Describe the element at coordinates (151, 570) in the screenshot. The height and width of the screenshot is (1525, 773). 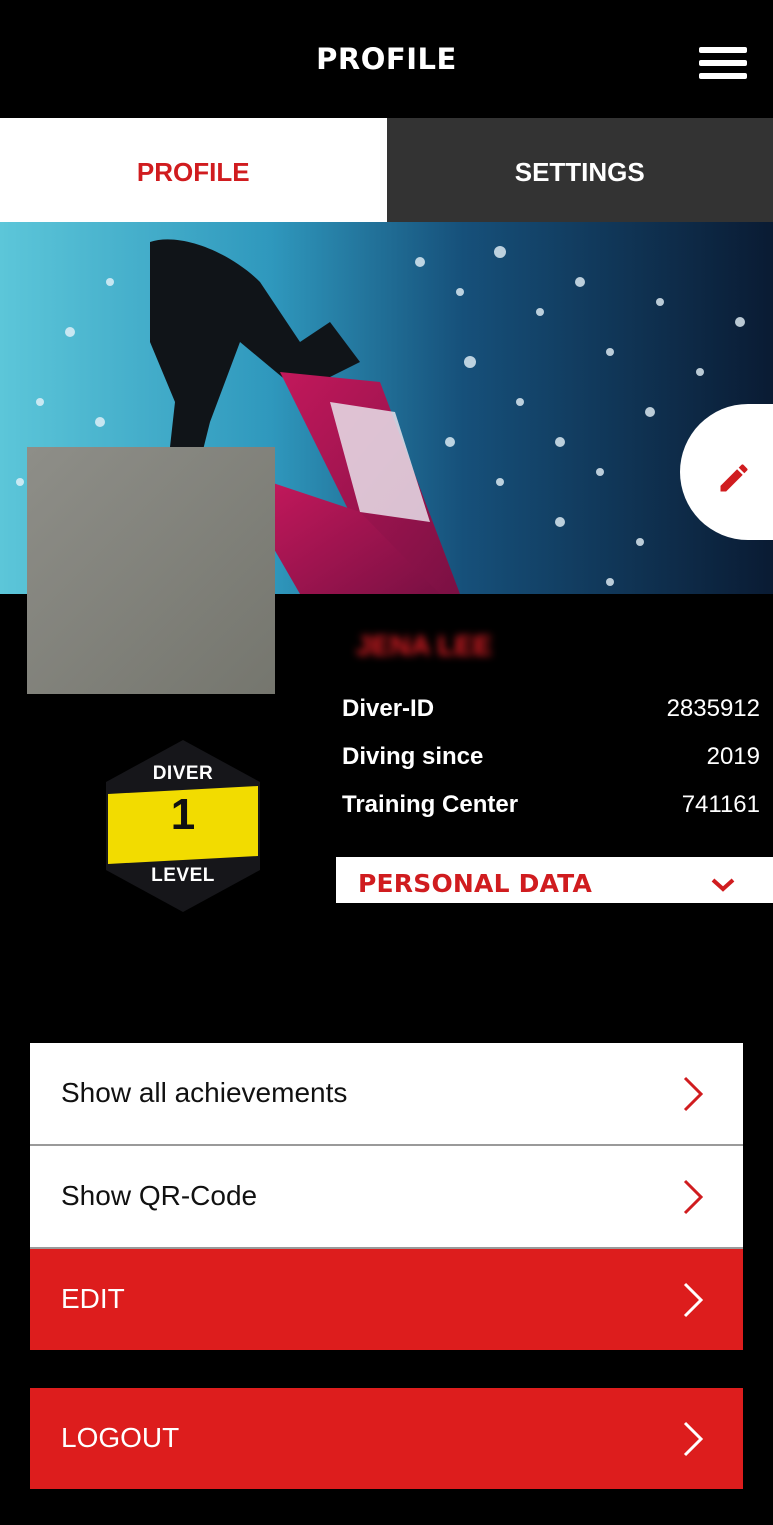
I see `avatar` at that location.